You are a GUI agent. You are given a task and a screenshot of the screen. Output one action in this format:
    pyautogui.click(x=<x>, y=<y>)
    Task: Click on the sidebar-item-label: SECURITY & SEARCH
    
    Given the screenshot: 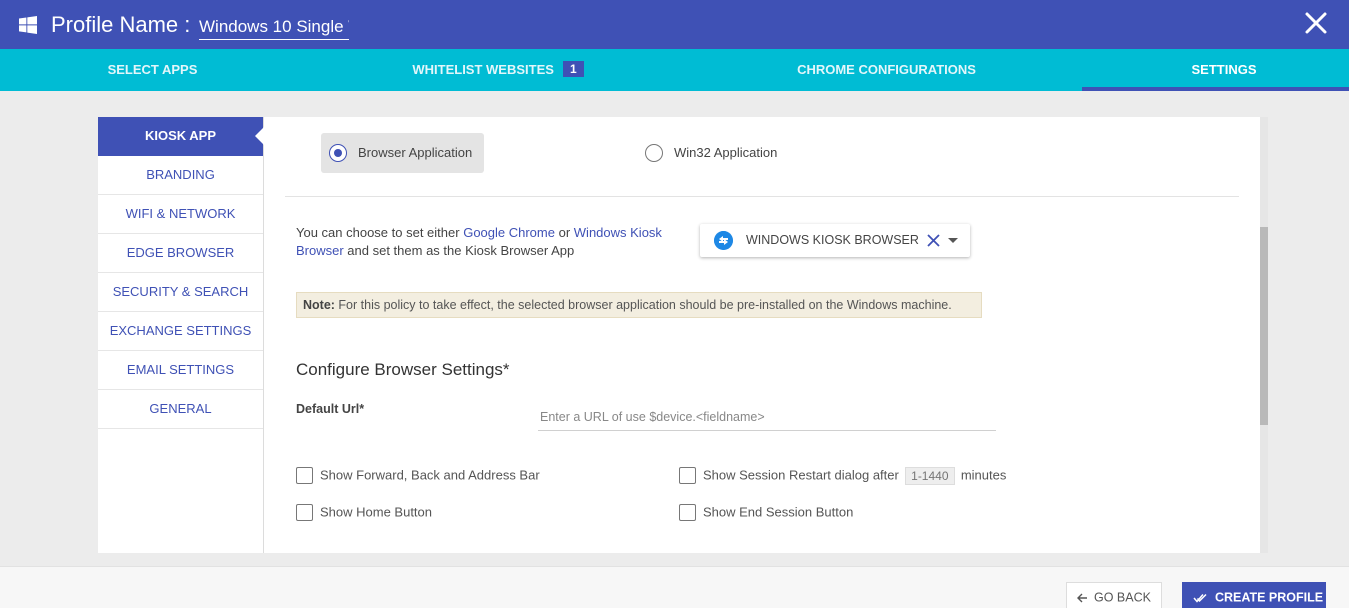 What is the action you would take?
    pyautogui.click(x=180, y=291)
    